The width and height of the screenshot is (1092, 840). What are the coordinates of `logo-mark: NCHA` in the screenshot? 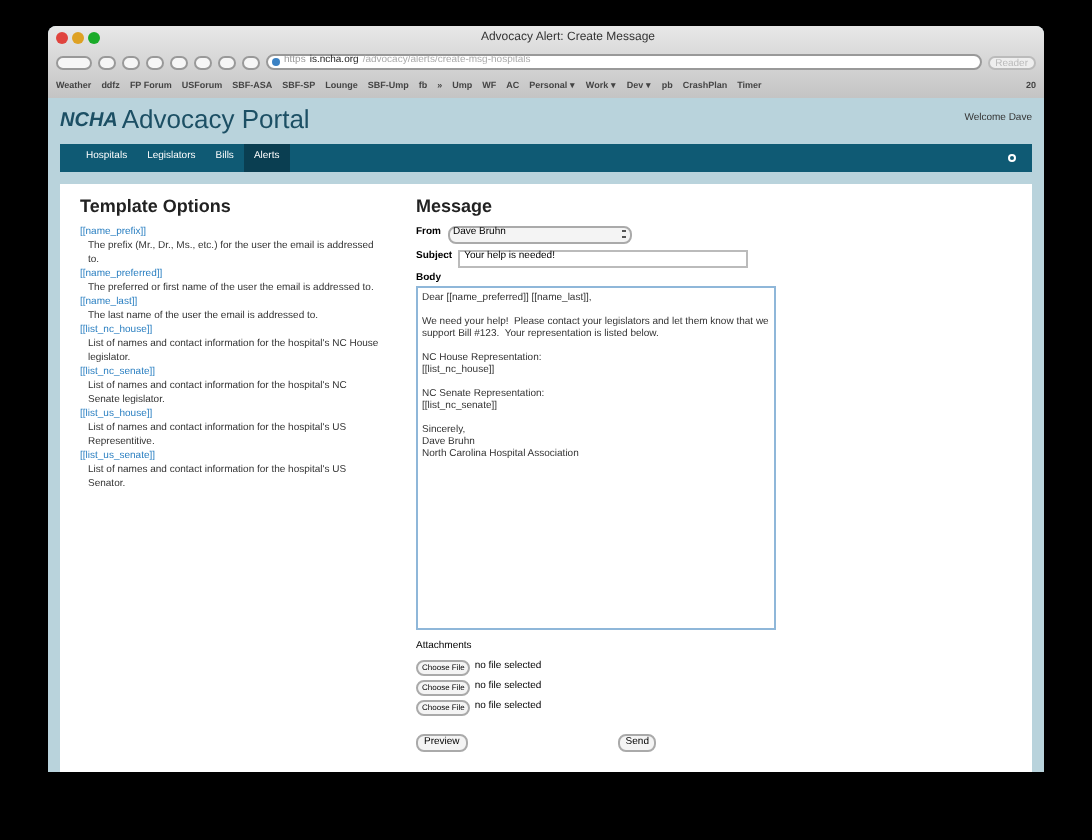 It's located at (89, 121).